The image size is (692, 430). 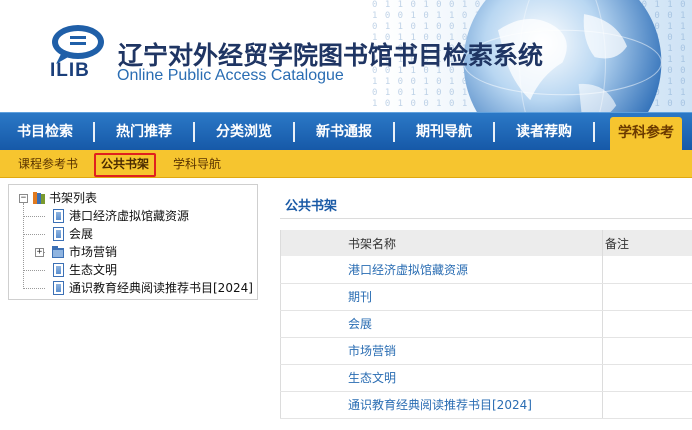 What do you see at coordinates (129, 252) in the screenshot?
I see `tree-item: + 市场营销` at bounding box center [129, 252].